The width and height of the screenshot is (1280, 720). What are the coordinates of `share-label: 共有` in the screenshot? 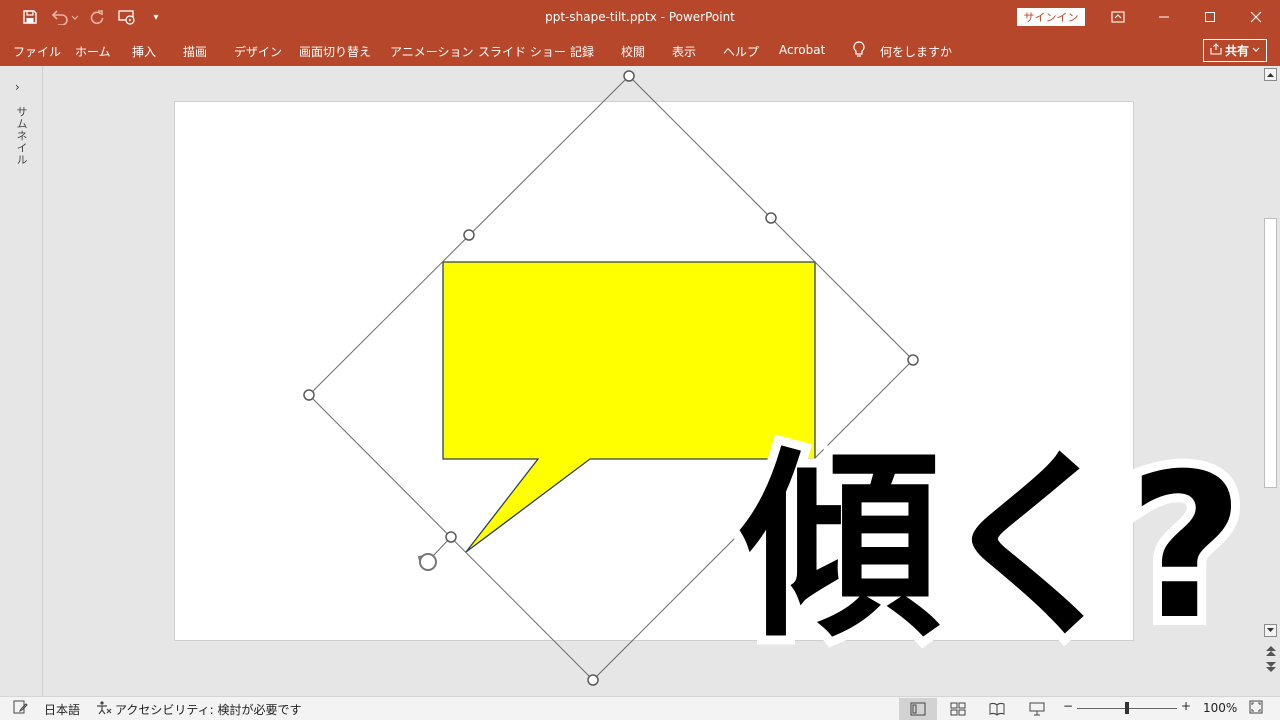 It's located at (1236, 51).